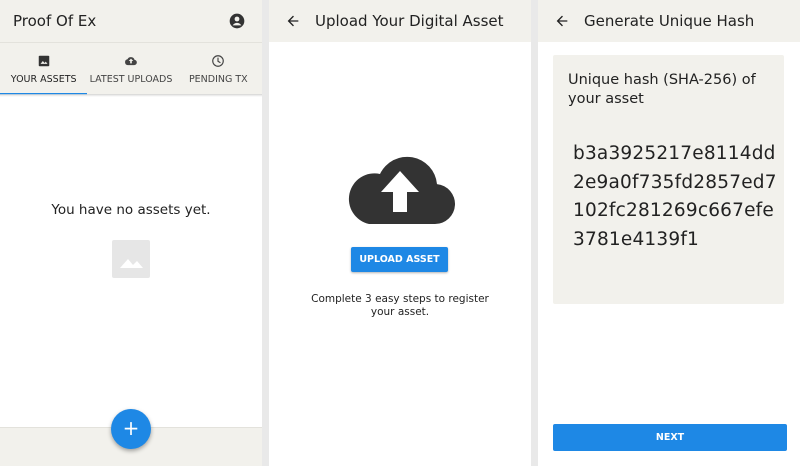 The width and height of the screenshot is (800, 466). I want to click on tab-pending-tx: PENDING TX, so click(218, 69).